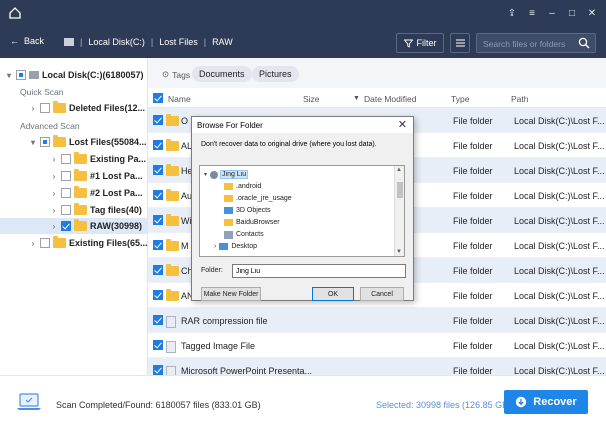 Image resolution: width=606 pixels, height=425 pixels. Describe the element at coordinates (529, 43) in the screenshot. I see `search-input` at that location.